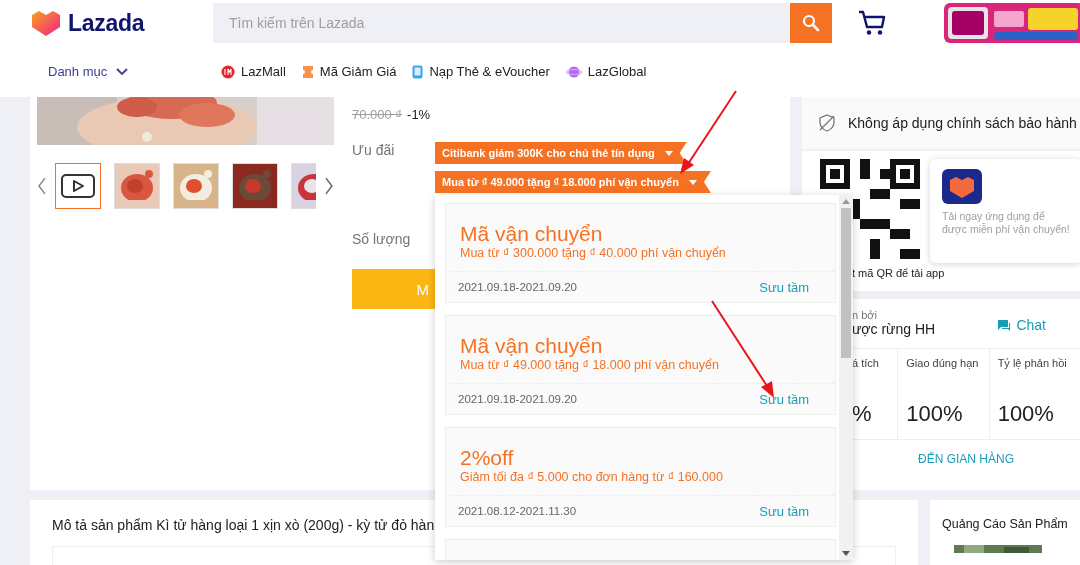 The height and width of the screenshot is (565, 1080). I want to click on scroll-thumb, so click(846, 283).